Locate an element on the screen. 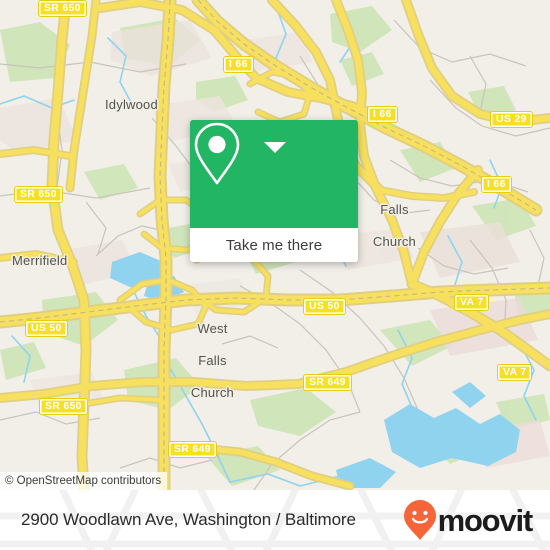 Image resolution: width=550 pixels, height=550 pixels. moovit-pin-icon is located at coordinates (419, 520).